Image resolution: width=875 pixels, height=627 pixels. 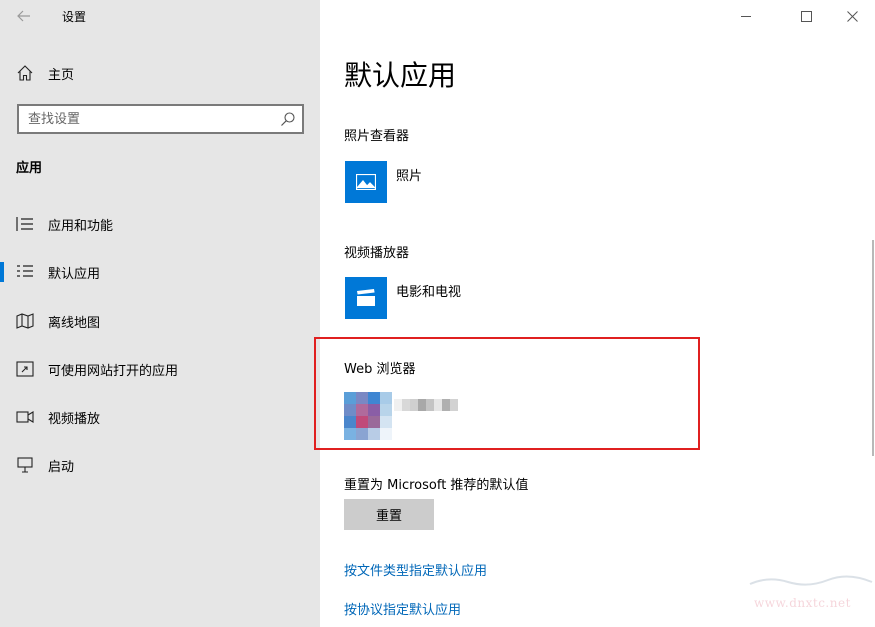 What do you see at coordinates (389, 514) in the screenshot?
I see `reset-button: 重置` at bounding box center [389, 514].